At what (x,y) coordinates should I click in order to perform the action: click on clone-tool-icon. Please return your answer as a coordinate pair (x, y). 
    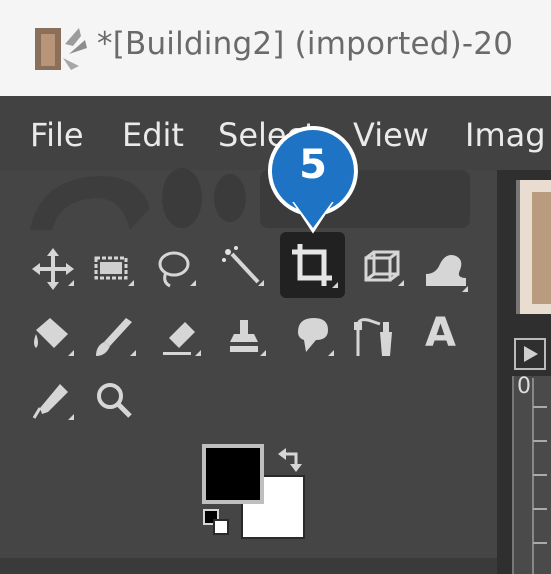
    Looking at the image, I should click on (245, 337).